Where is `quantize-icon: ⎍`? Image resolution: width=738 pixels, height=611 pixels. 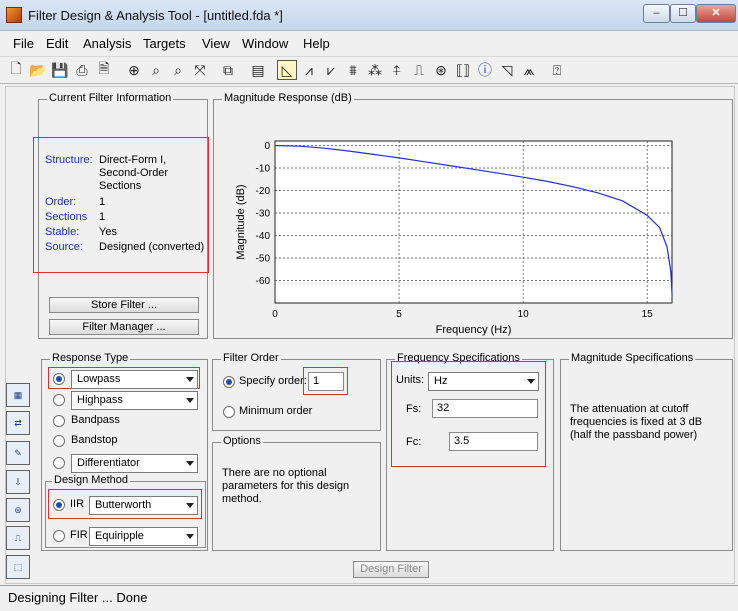 quantize-icon: ⎍ is located at coordinates (18, 538).